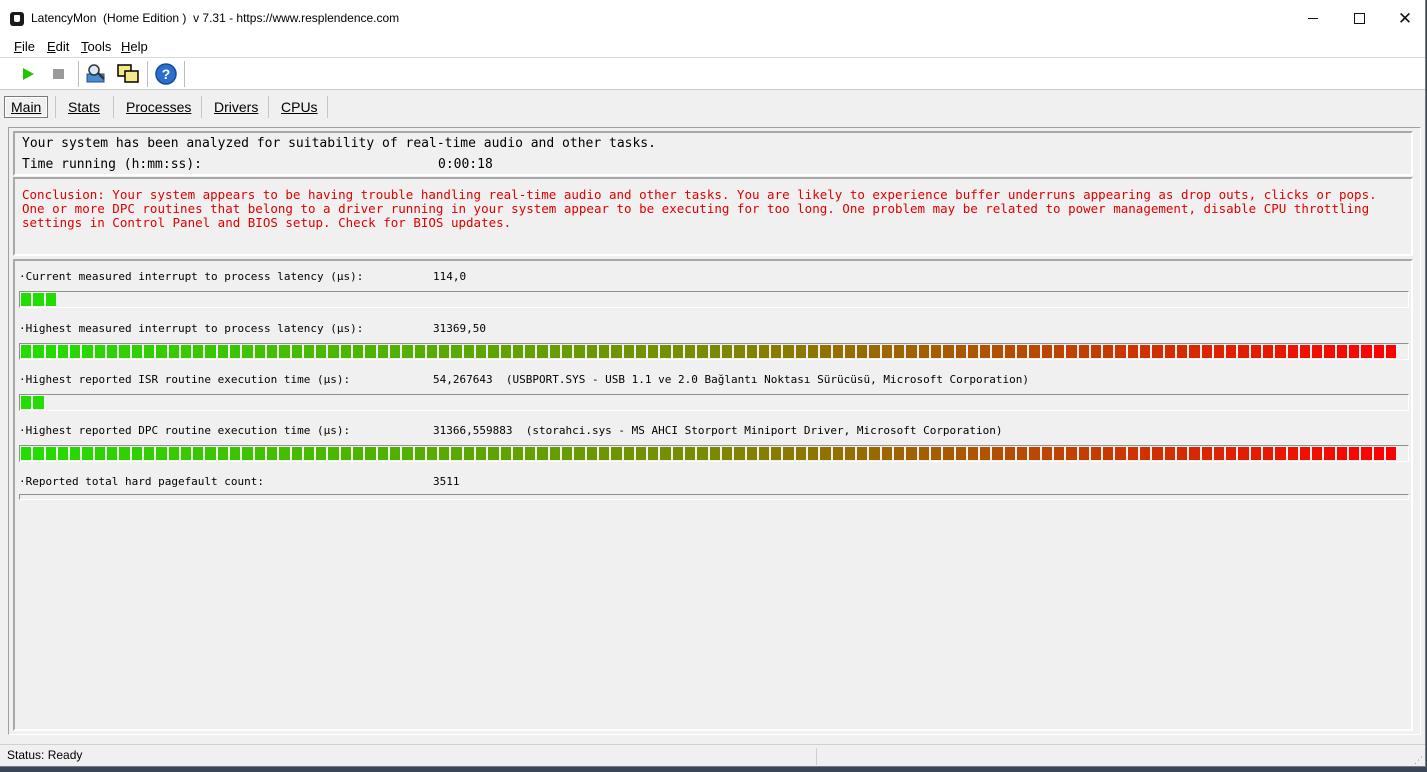 Image resolution: width=1427 pixels, height=772 pixels. What do you see at coordinates (59, 74) in the screenshot?
I see `stop-button` at bounding box center [59, 74].